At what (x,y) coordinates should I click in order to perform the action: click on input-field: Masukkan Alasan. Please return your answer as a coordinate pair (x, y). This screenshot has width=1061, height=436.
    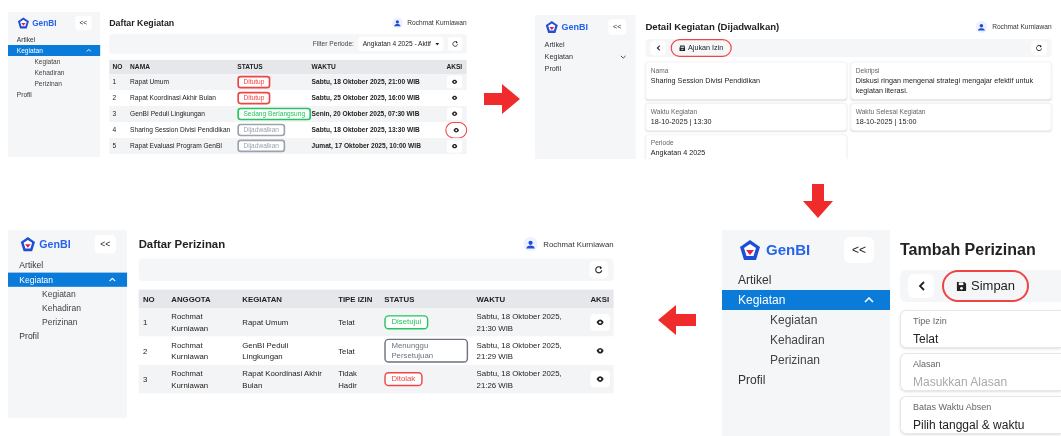
    Looking at the image, I should click on (981, 381).